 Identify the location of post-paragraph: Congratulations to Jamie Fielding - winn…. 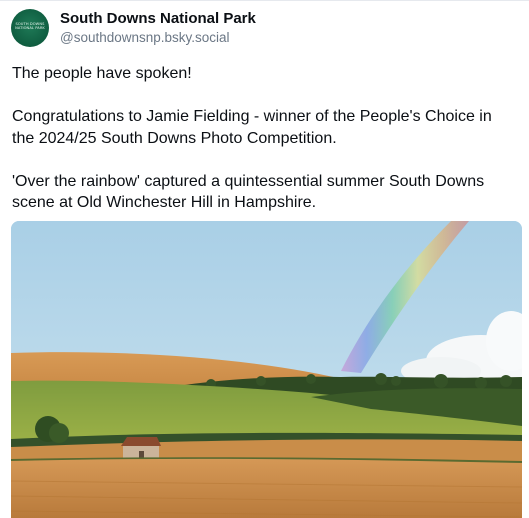
(252, 127).